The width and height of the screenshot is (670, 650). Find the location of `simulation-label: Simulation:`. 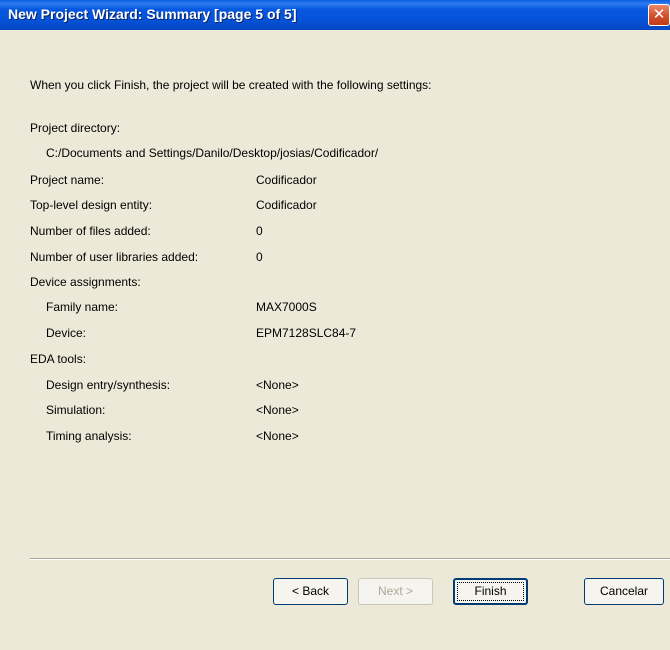

simulation-label: Simulation: is located at coordinates (76, 410).